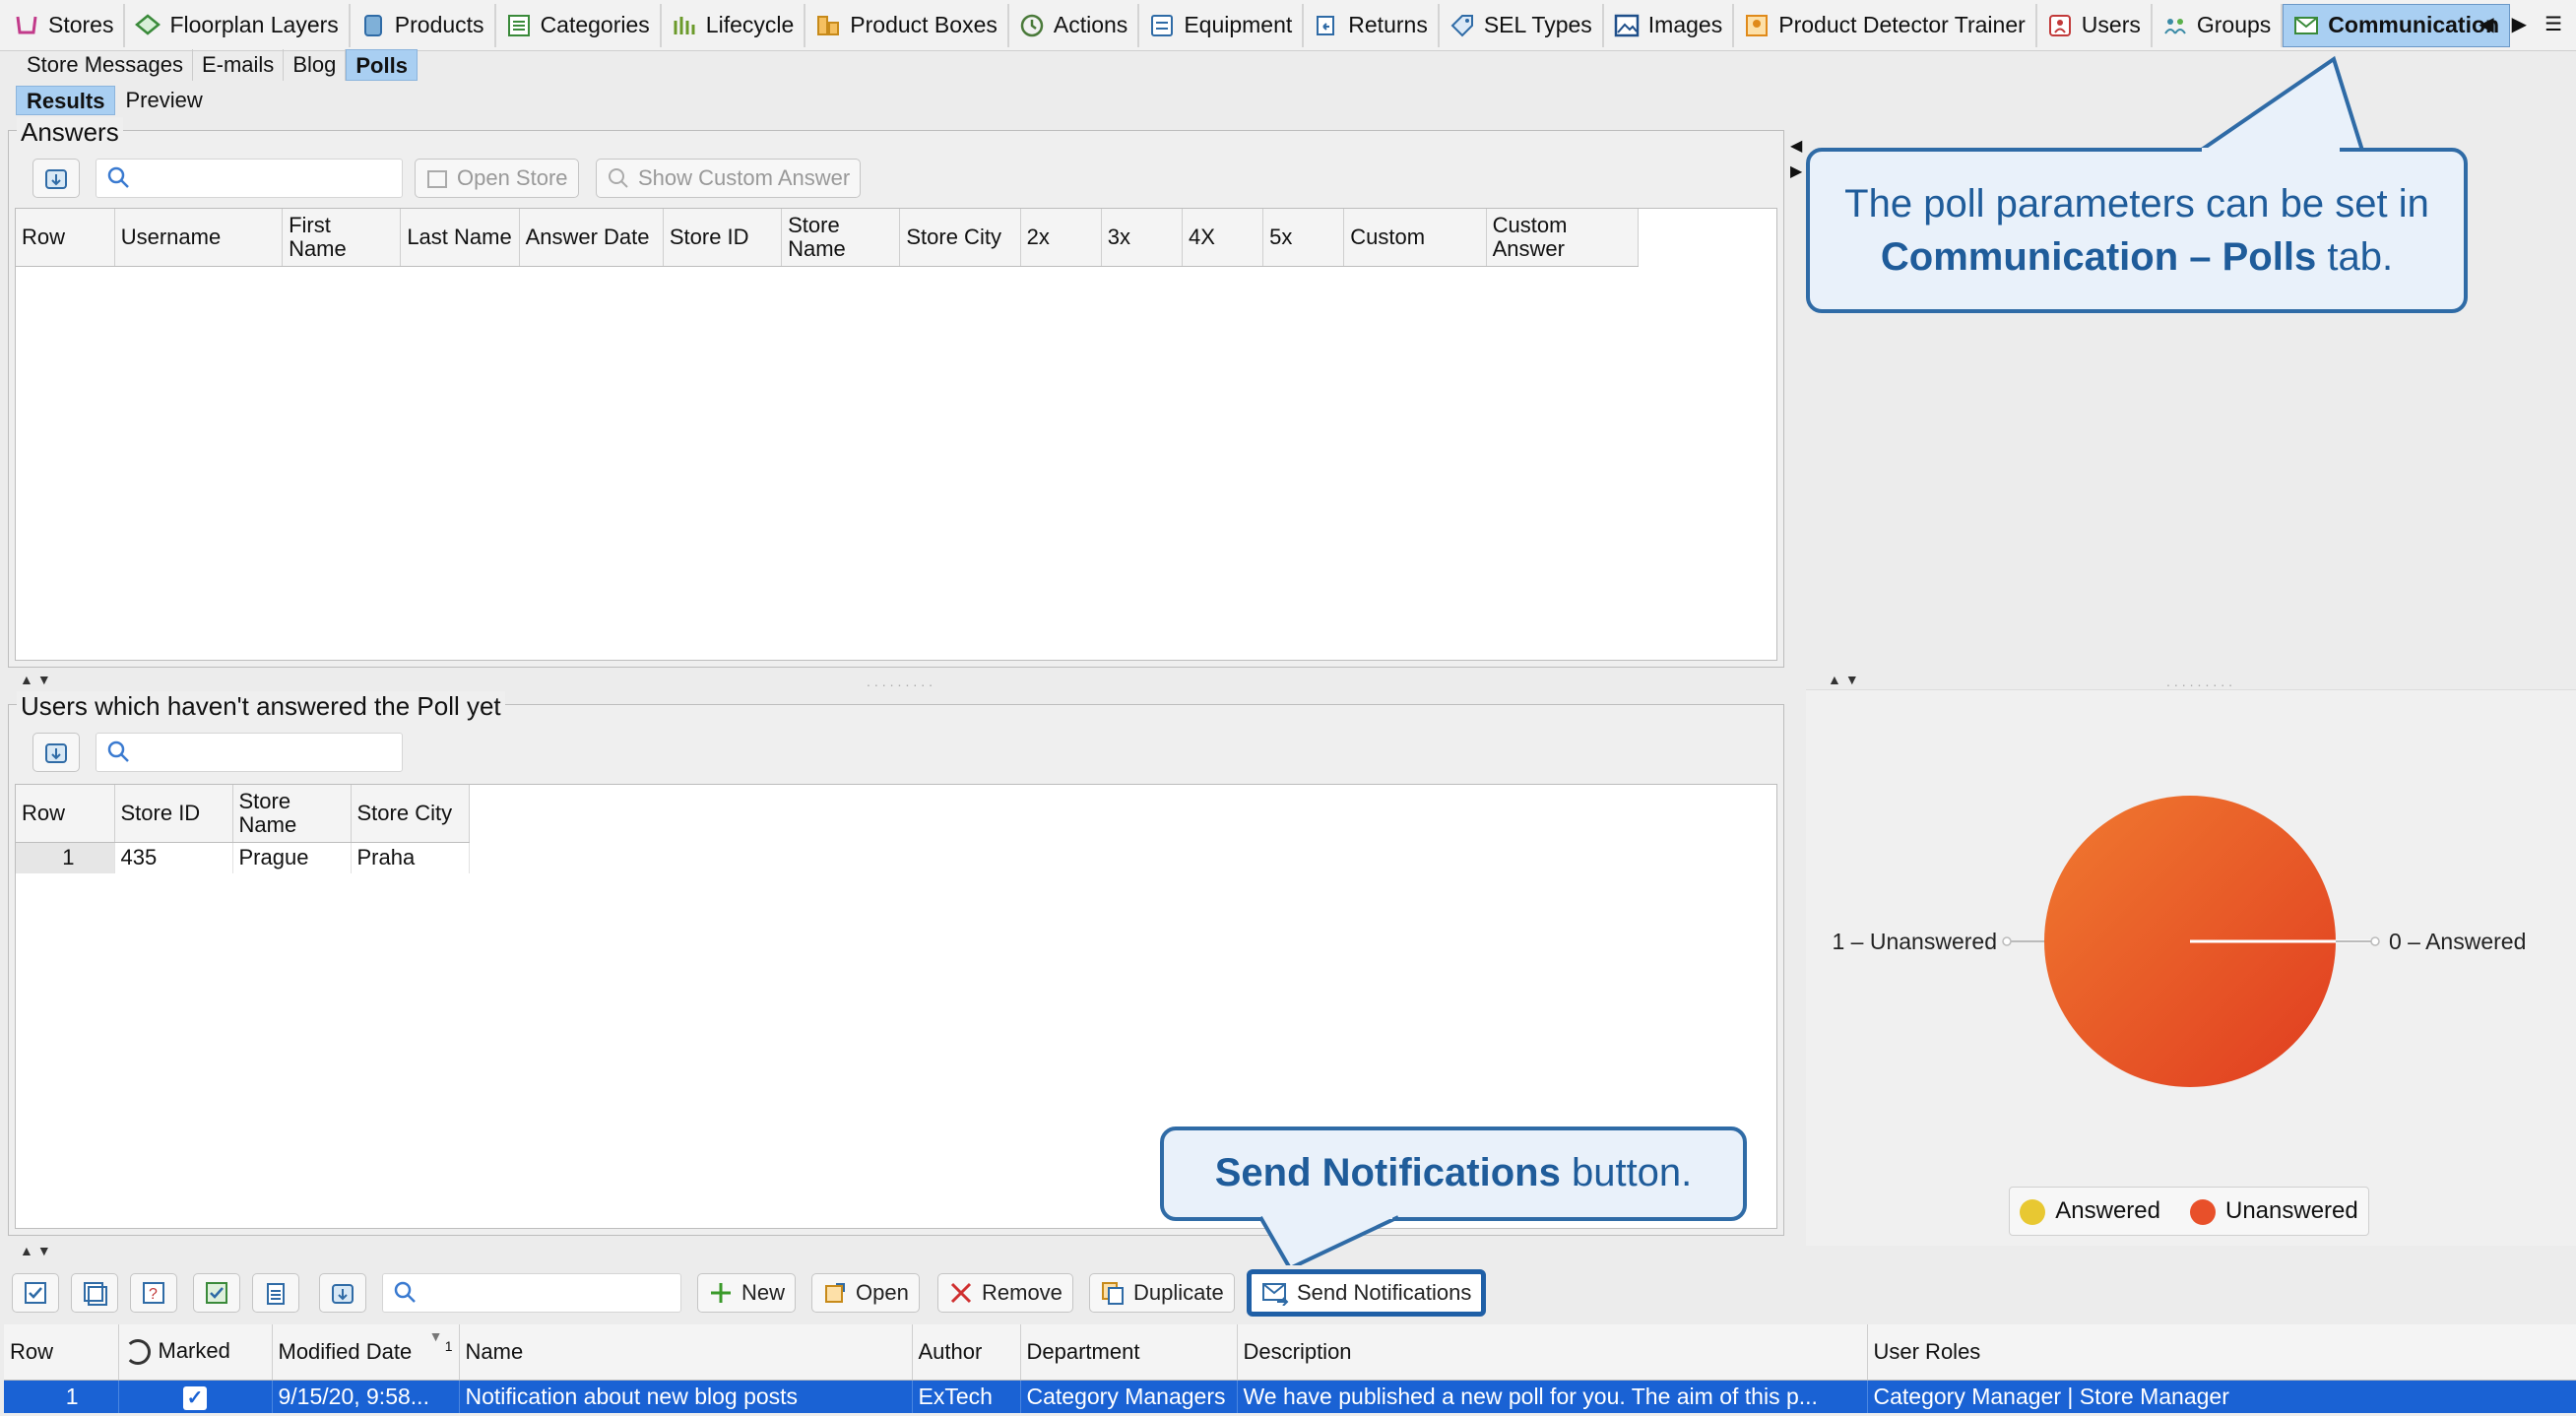  What do you see at coordinates (1222, 25) in the screenshot?
I see `tab-equipment: Equipment` at bounding box center [1222, 25].